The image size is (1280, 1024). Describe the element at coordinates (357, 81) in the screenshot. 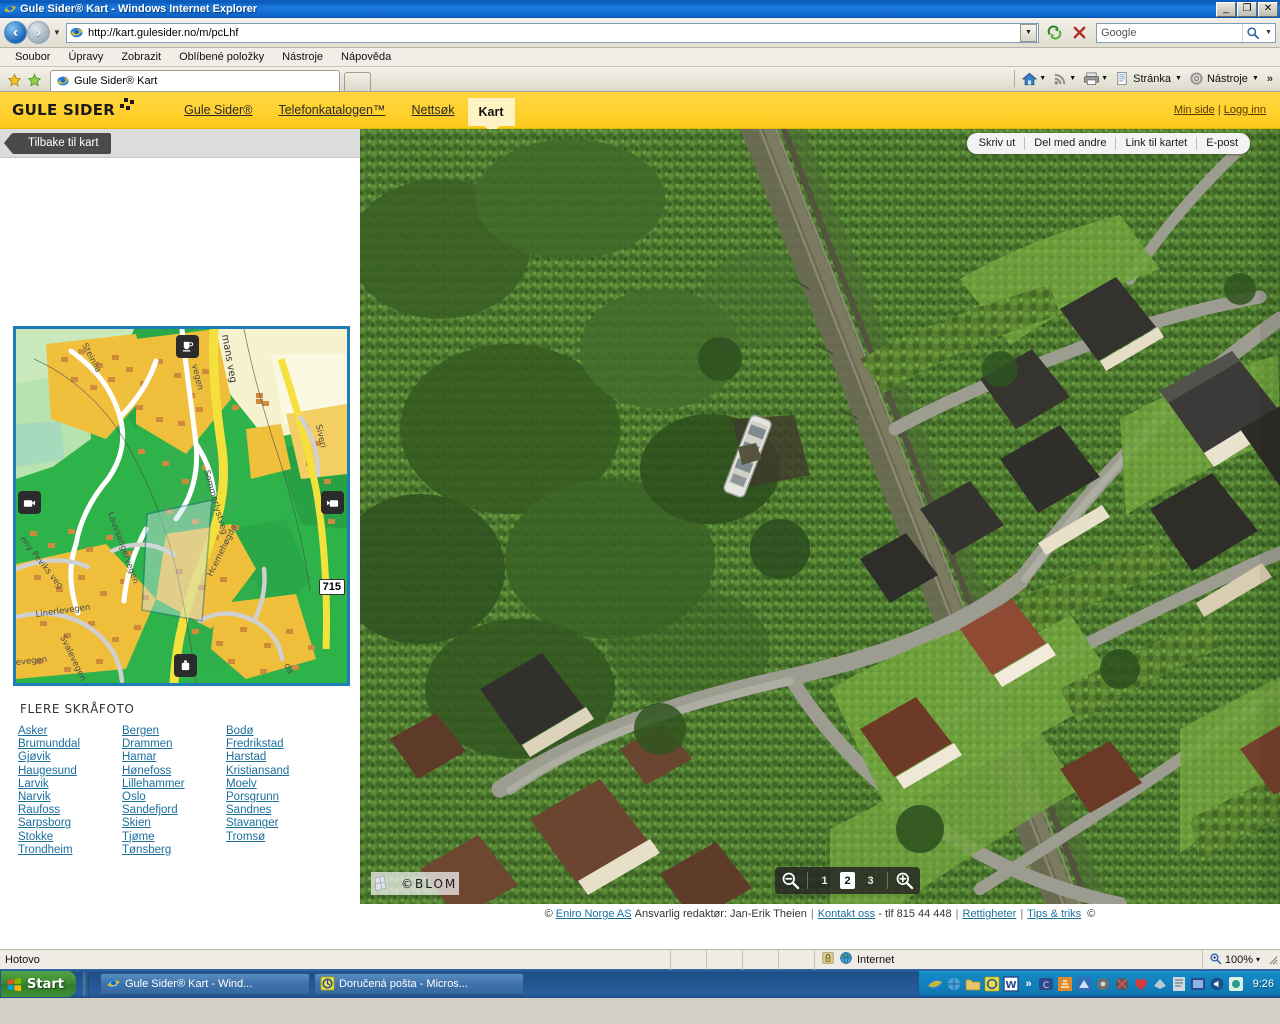

I see `new-tab-button` at that location.